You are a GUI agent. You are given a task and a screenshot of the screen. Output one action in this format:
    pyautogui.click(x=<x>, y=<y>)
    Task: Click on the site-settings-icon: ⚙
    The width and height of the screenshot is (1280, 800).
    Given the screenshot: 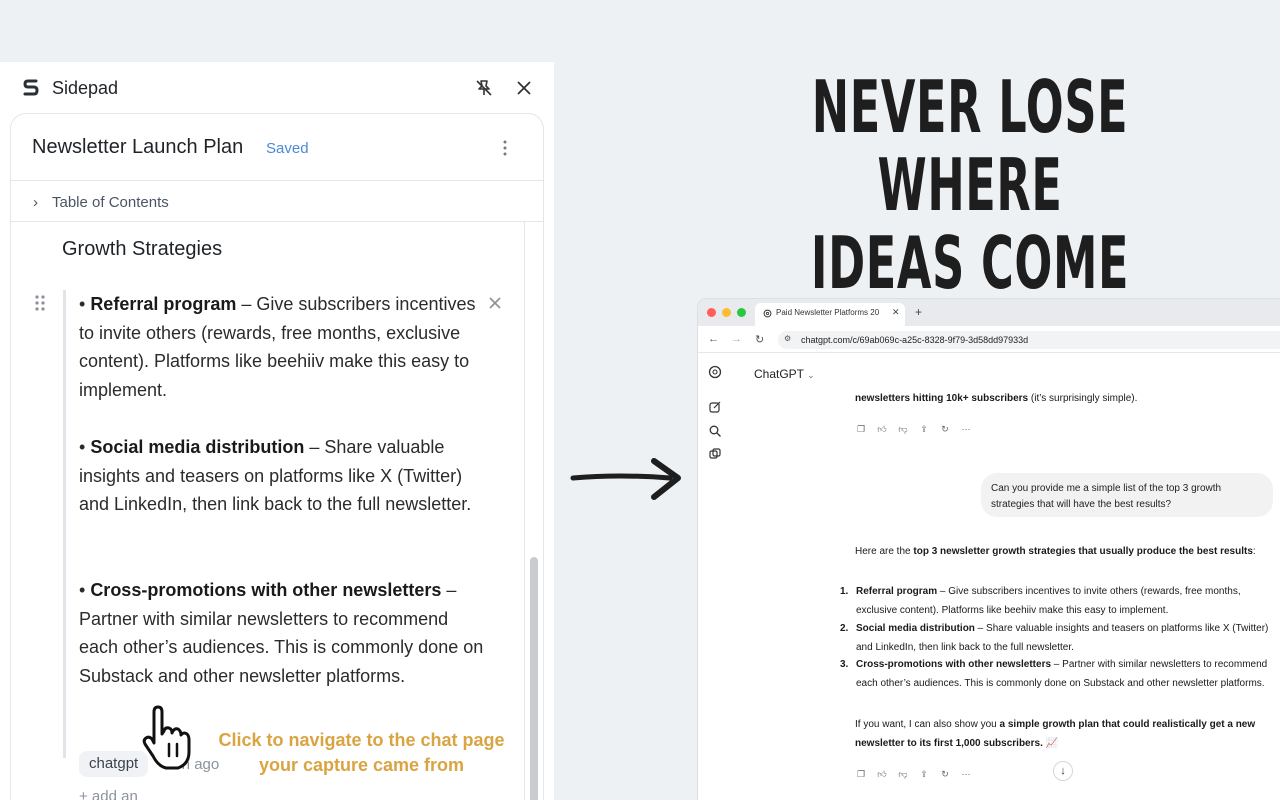 What is the action you would take?
    pyautogui.click(x=787, y=338)
    